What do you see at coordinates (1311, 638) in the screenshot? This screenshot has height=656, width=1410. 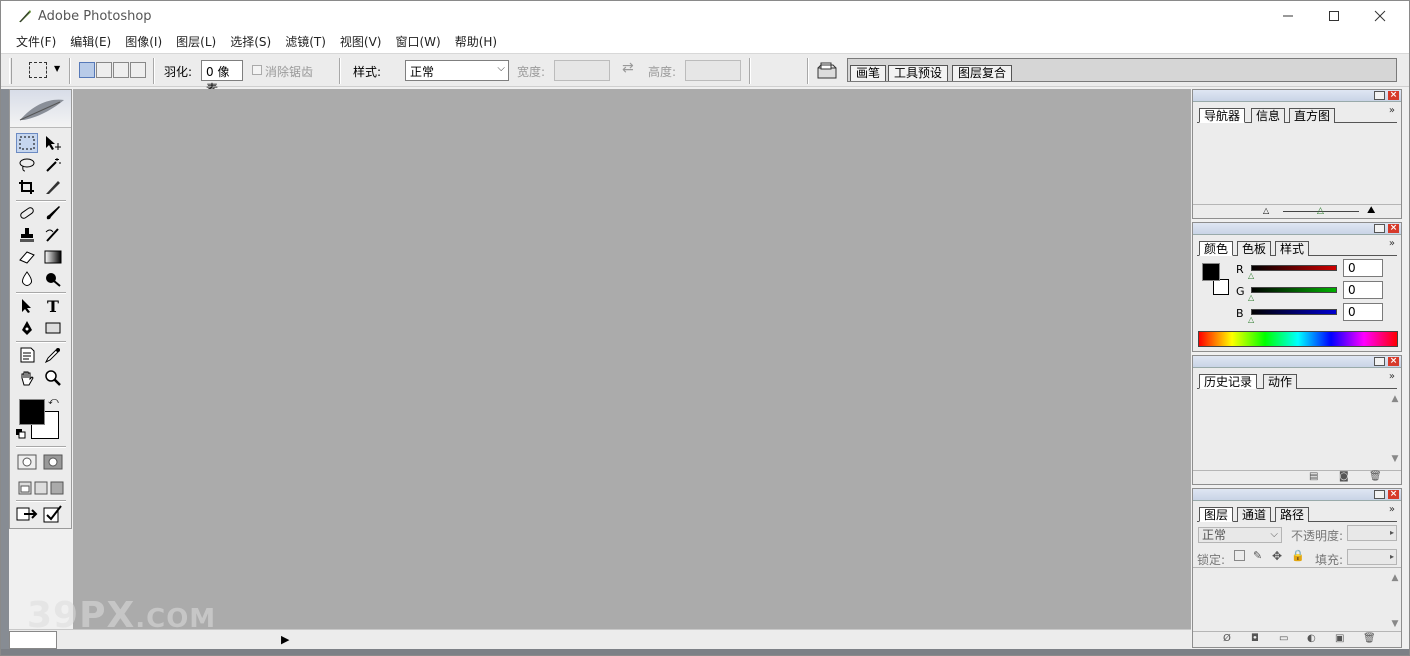 I see `adjustment-layer-icon: ◐` at bounding box center [1311, 638].